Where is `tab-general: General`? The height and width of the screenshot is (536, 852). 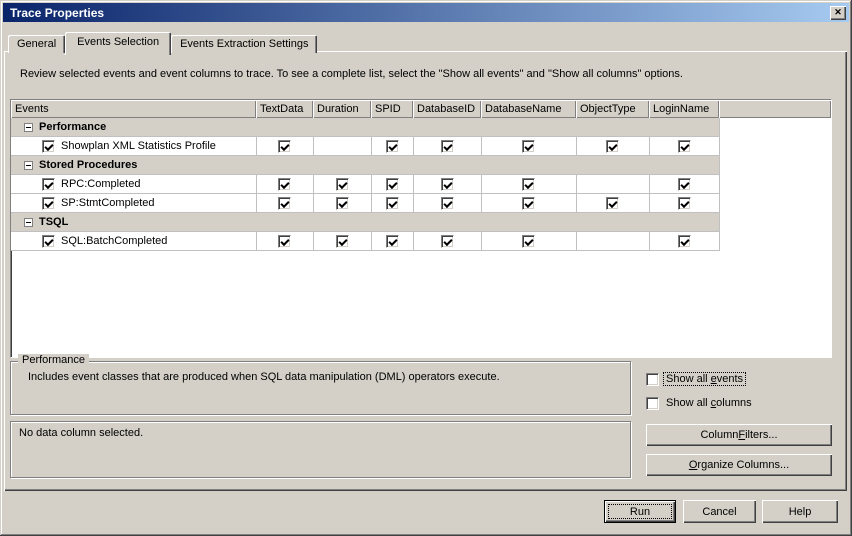 tab-general: General is located at coordinates (37, 44).